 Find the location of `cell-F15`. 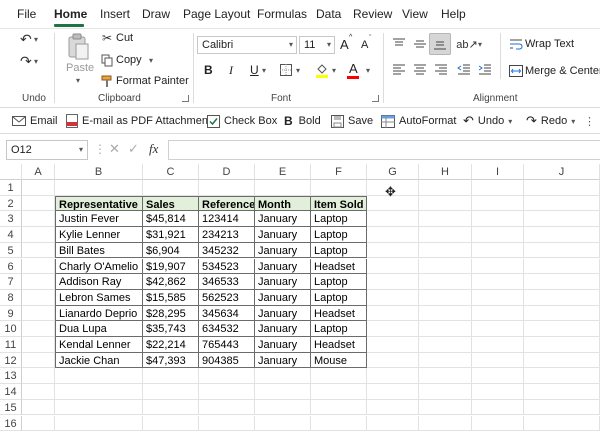

cell-F15 is located at coordinates (339, 407).